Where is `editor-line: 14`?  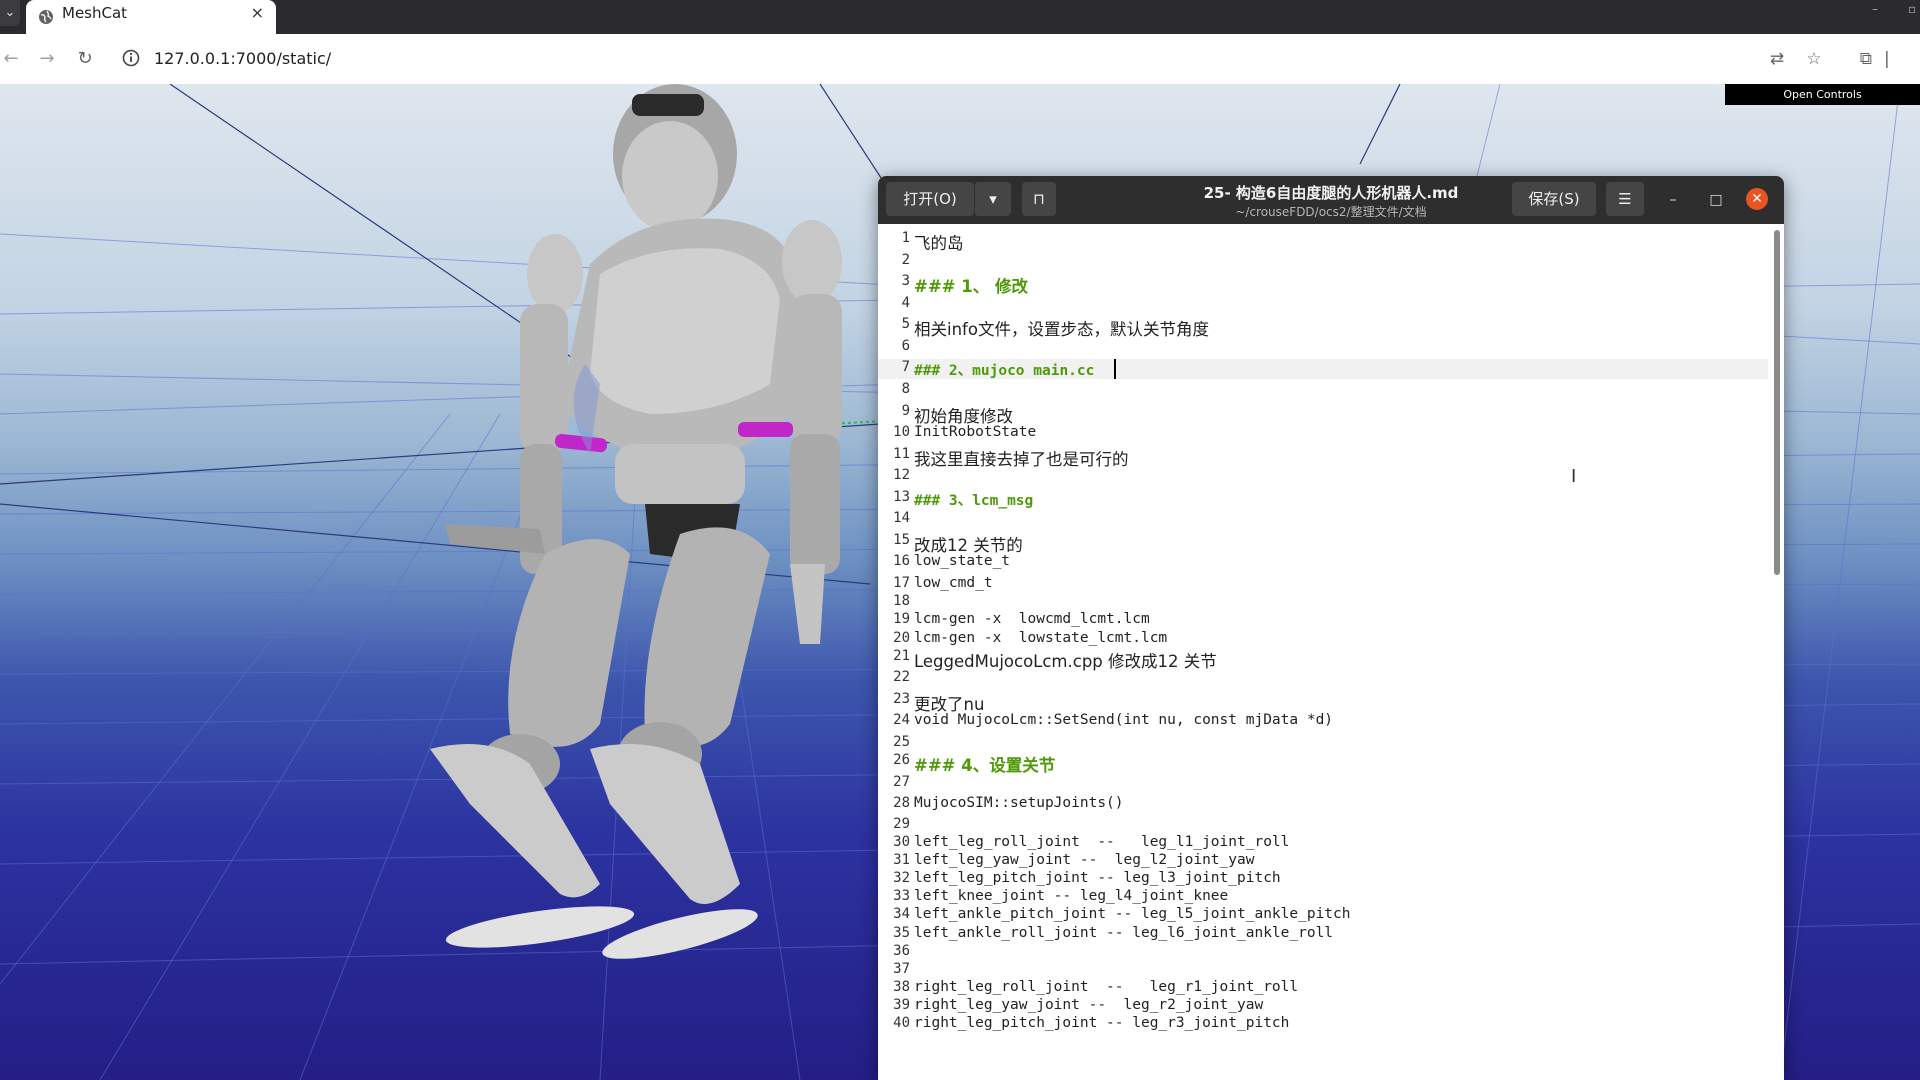
editor-line: 14 is located at coordinates (1323, 520).